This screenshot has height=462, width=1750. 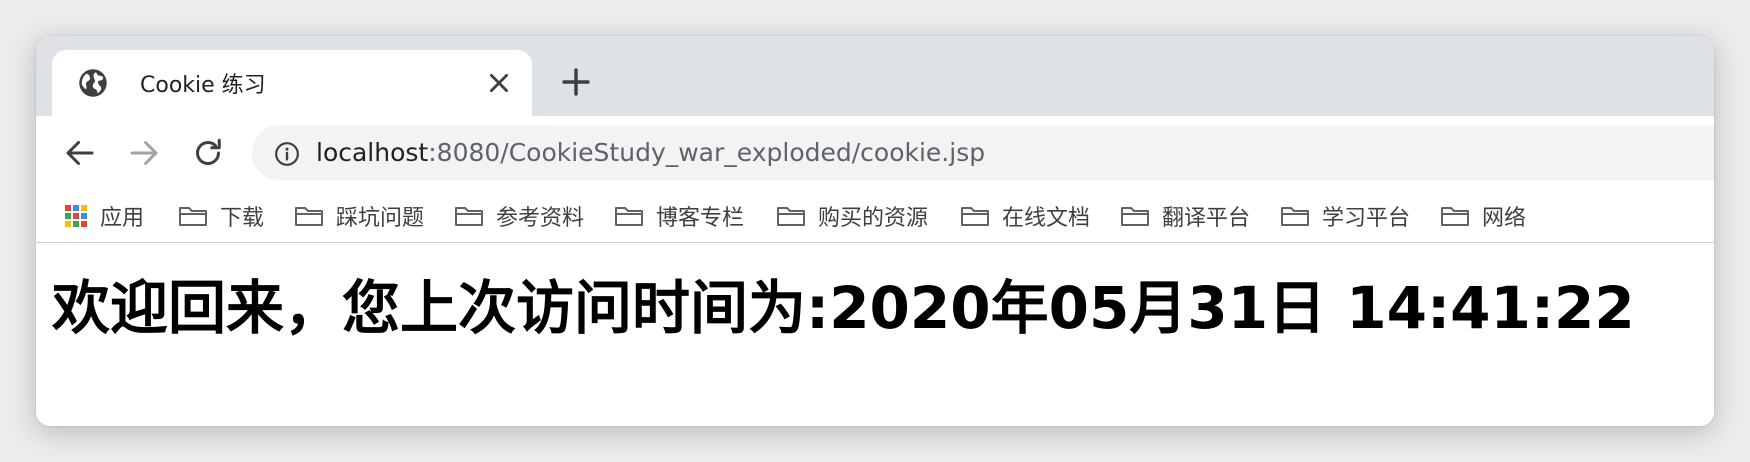 What do you see at coordinates (122, 218) in the screenshot?
I see `bookmark-label: 应用` at bounding box center [122, 218].